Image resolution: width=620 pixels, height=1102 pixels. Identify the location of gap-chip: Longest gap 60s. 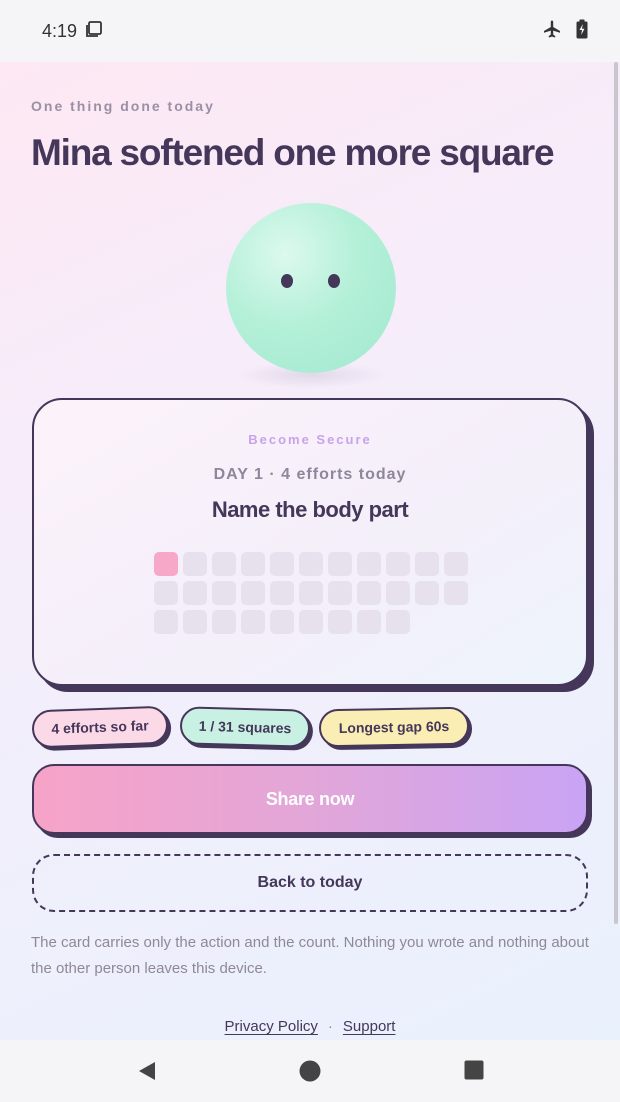
(394, 727).